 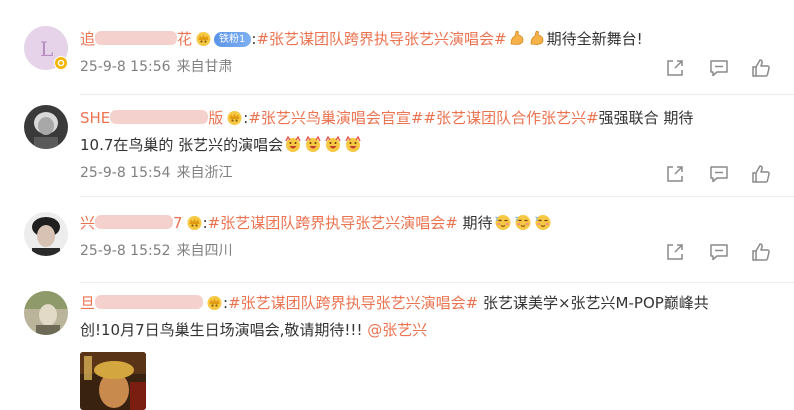 I want to click on verified-badge-icon, so click(x=61, y=63).